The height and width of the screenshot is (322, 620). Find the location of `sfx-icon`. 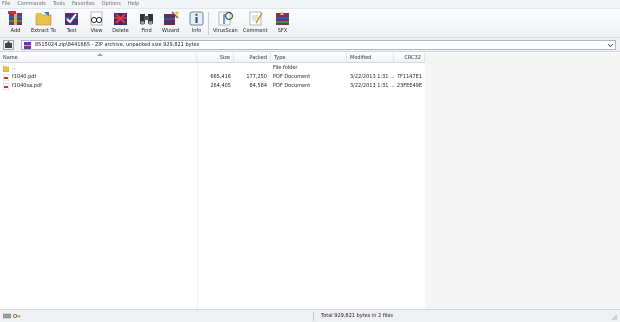

sfx-icon is located at coordinates (282, 18).